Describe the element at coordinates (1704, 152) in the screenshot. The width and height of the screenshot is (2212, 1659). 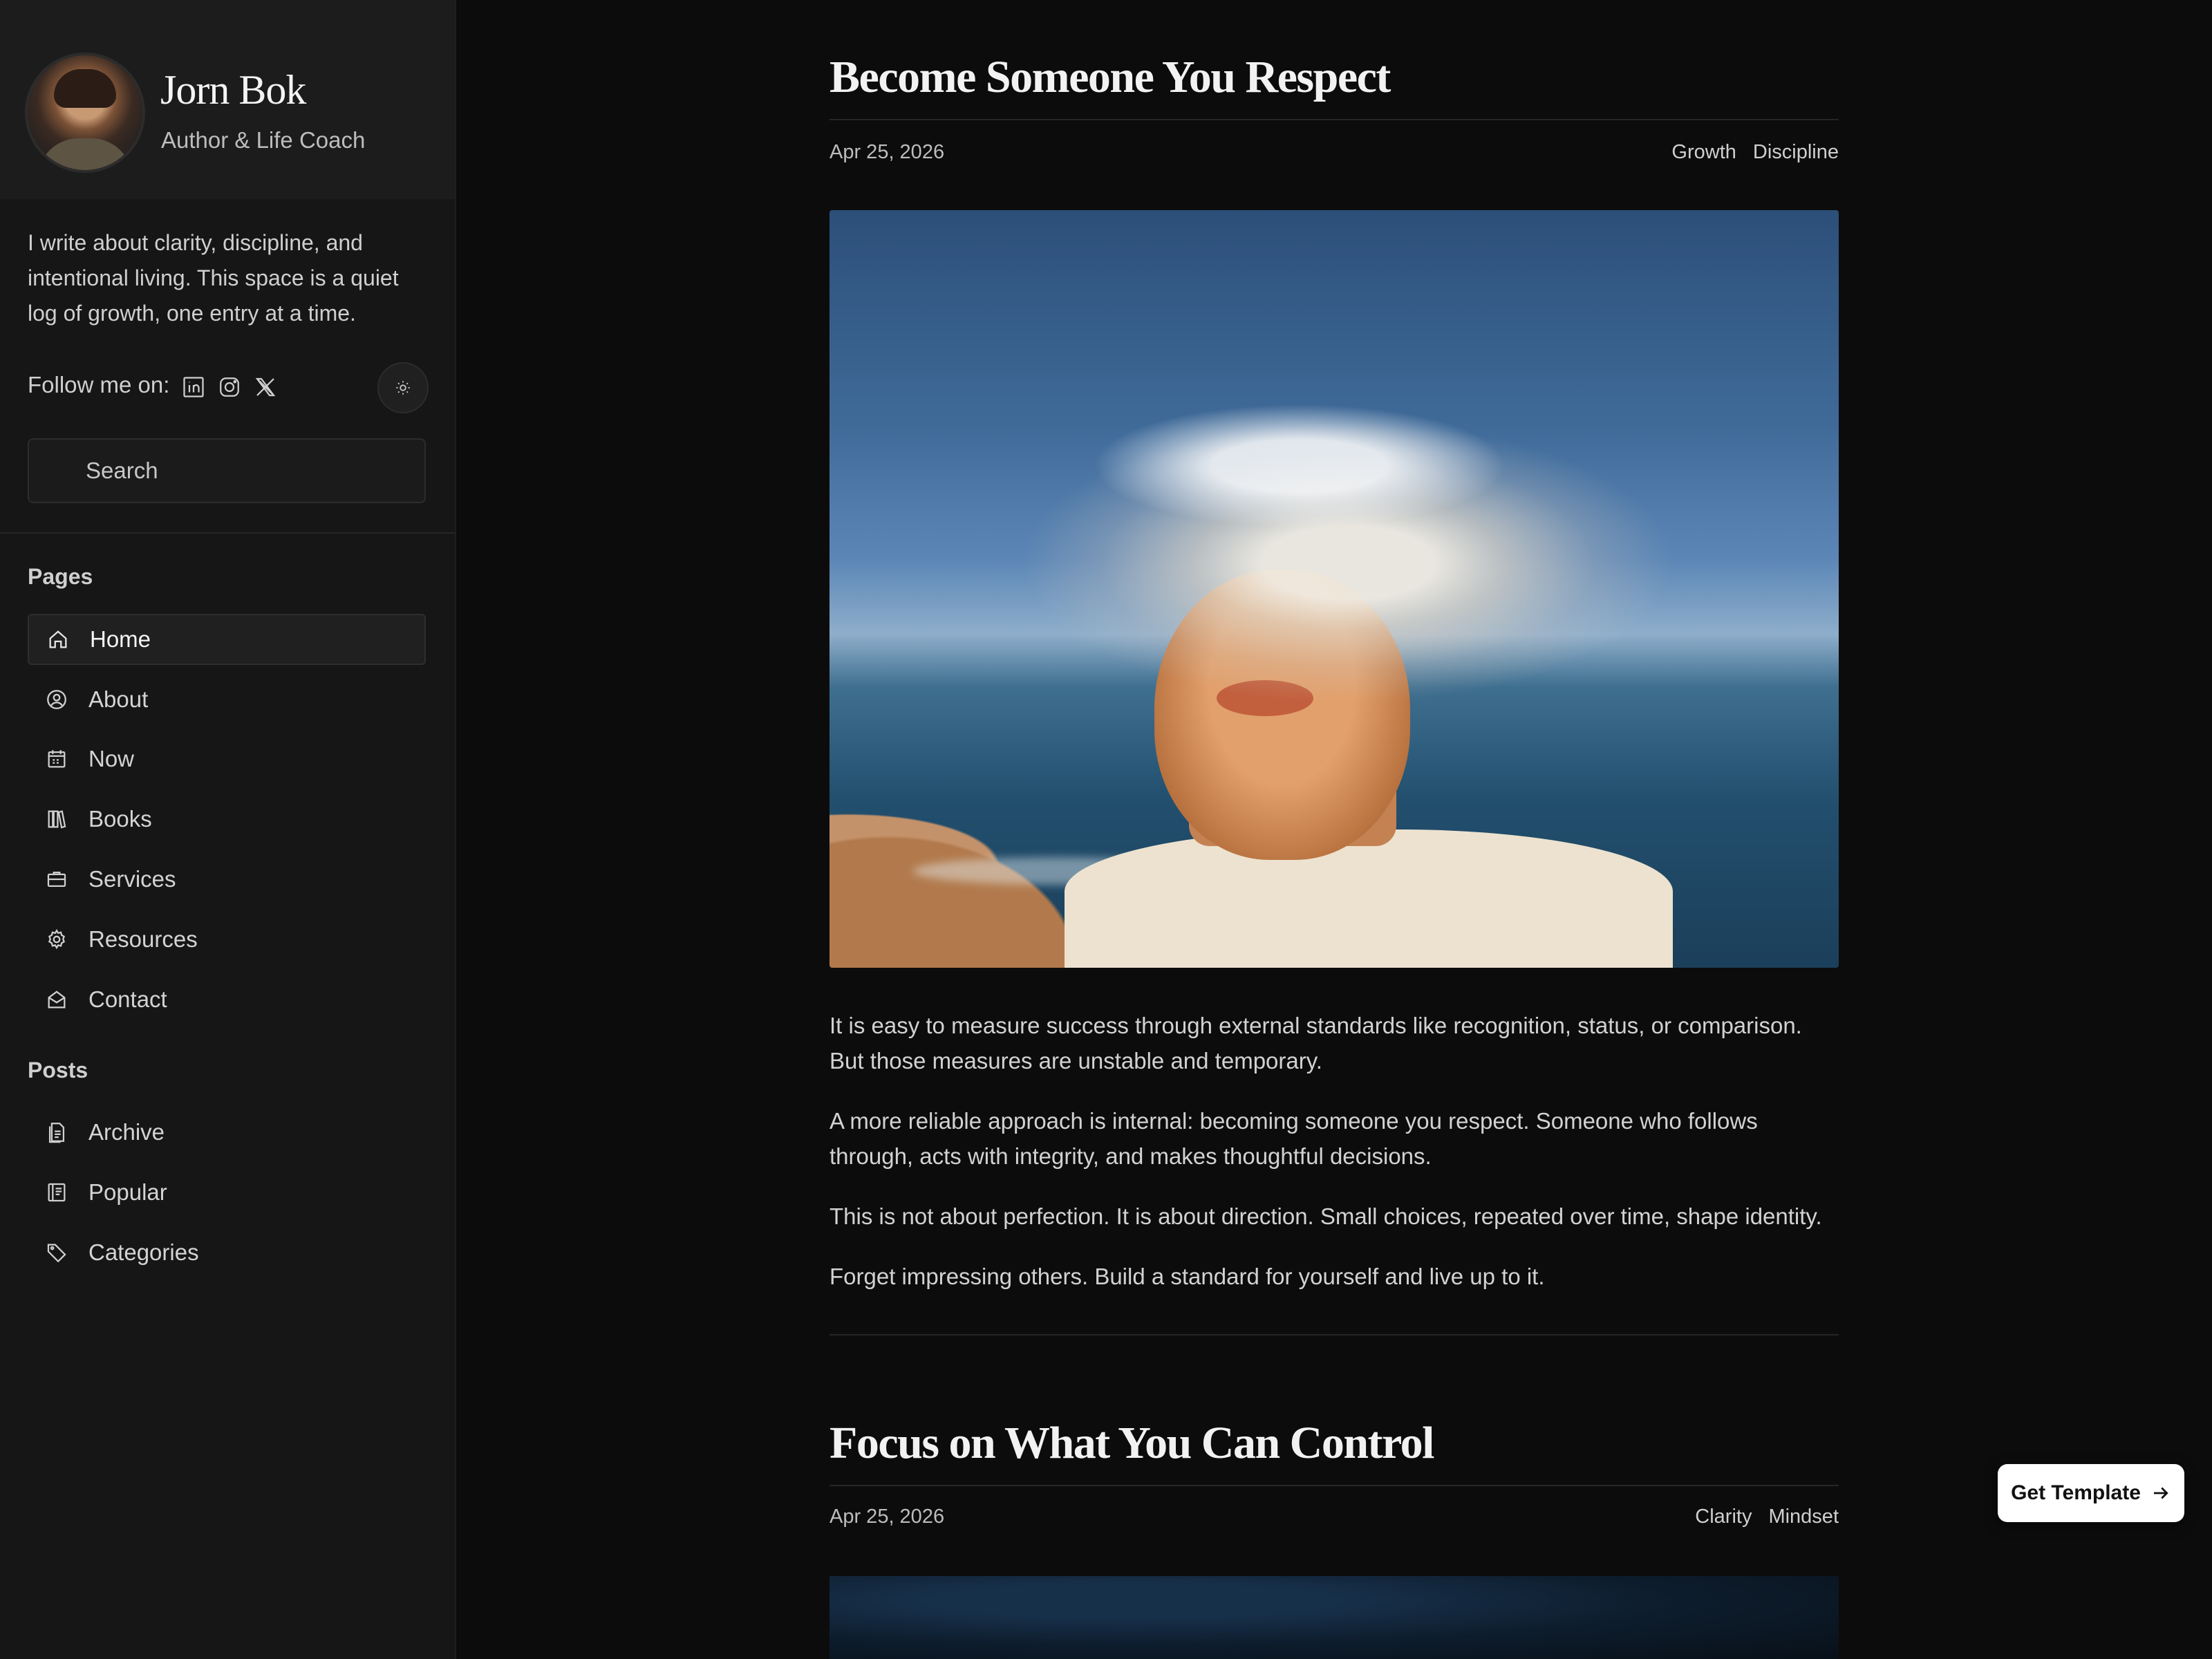
I see `tag-link: Growth` at that location.